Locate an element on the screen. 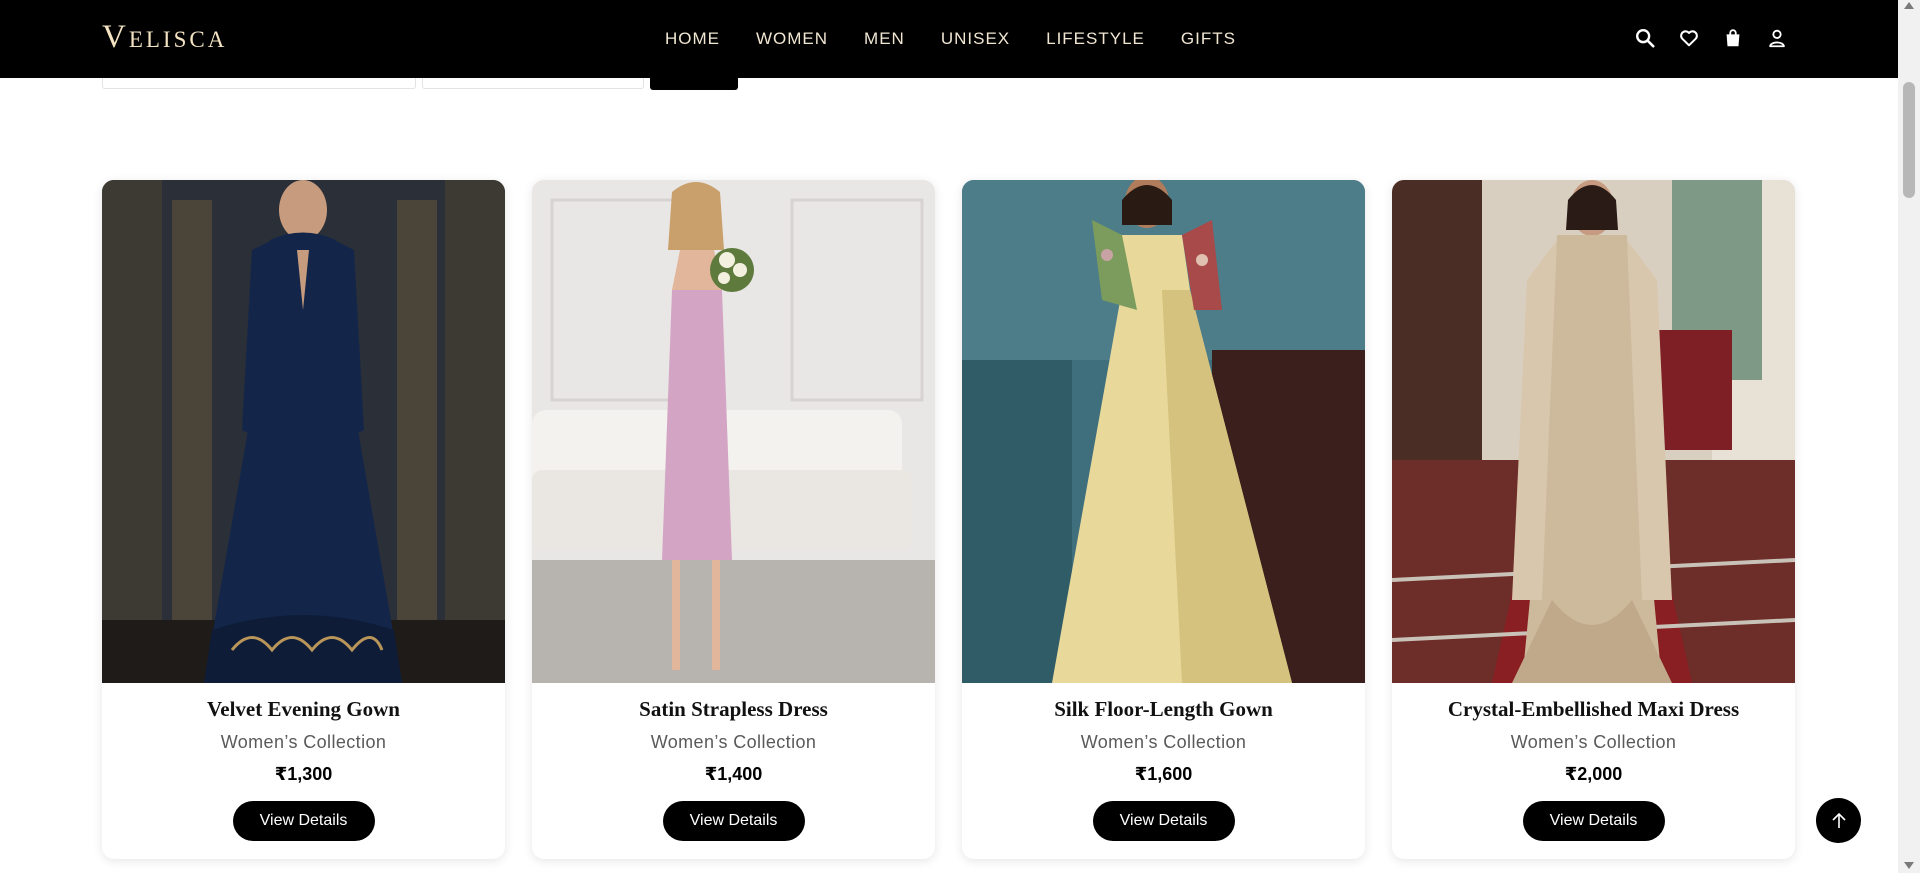 This screenshot has height=873, width=1920. arrow-up-icon is located at coordinates (1838, 820).